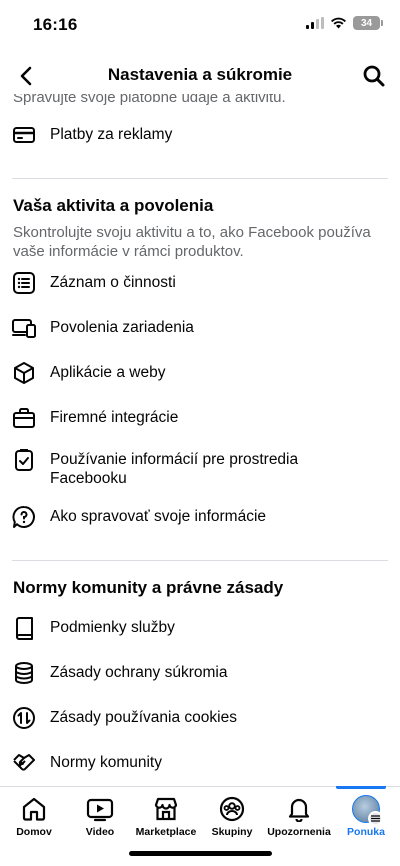 This screenshot has height=866, width=400. Describe the element at coordinates (24, 718) in the screenshot. I see `cookie-arrows-icon` at that location.